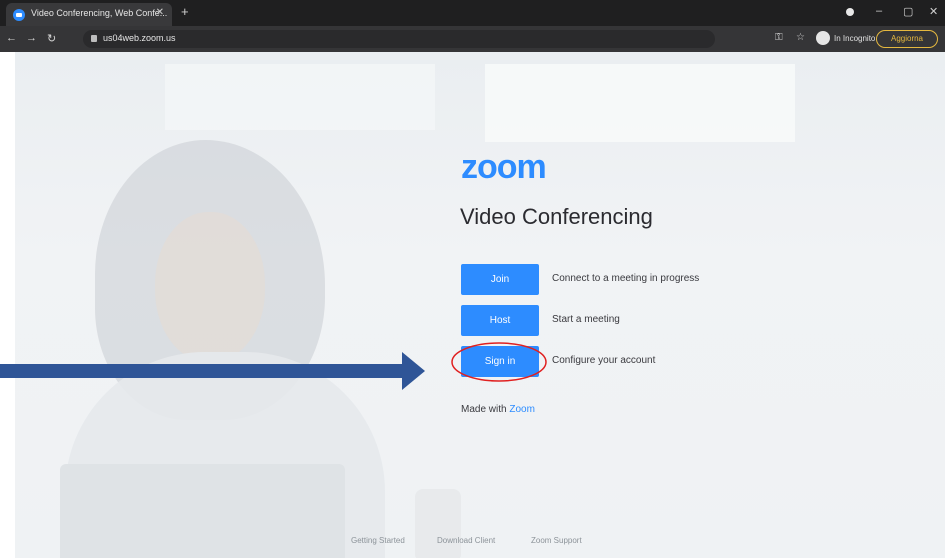 The image size is (945, 558). I want to click on record-icon, so click(850, 12).